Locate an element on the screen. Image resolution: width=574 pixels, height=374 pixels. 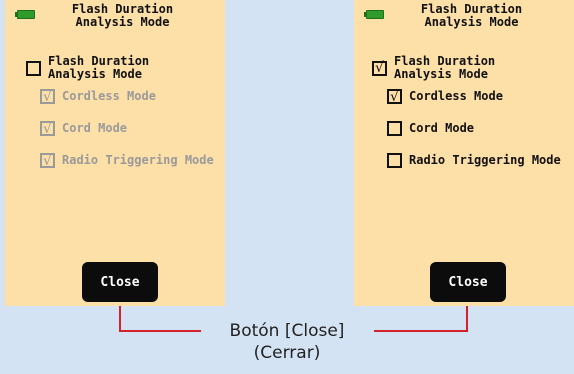
radio-triggering-mode-option: √ Radio Triggering Mode is located at coordinates (127, 160).